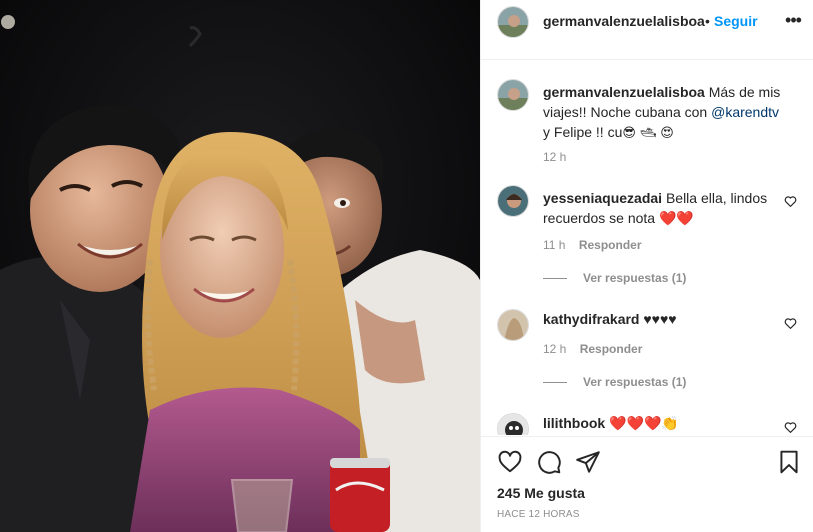  Describe the element at coordinates (676, 218) in the screenshot. I see `heart-emojis: ❤️❤️` at that location.